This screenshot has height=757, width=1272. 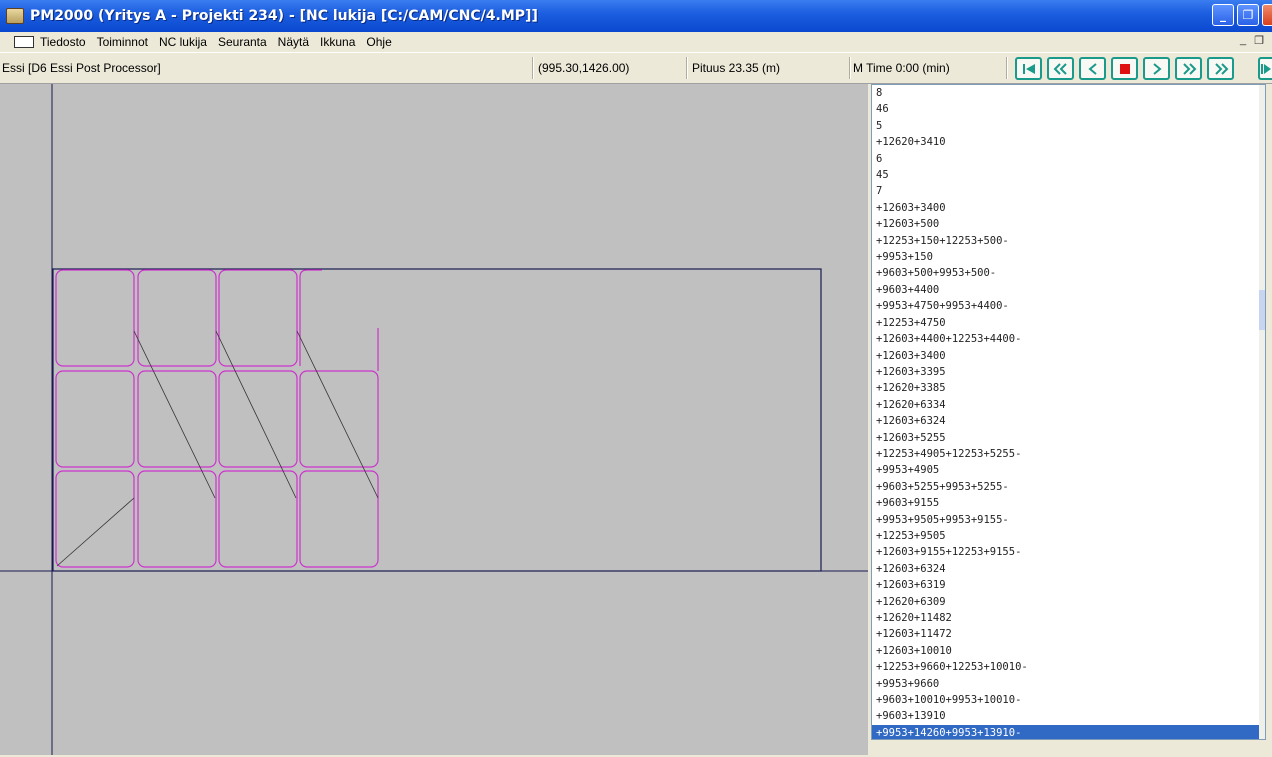 What do you see at coordinates (1068, 93) in the screenshot?
I see `nc-code-line: 8` at bounding box center [1068, 93].